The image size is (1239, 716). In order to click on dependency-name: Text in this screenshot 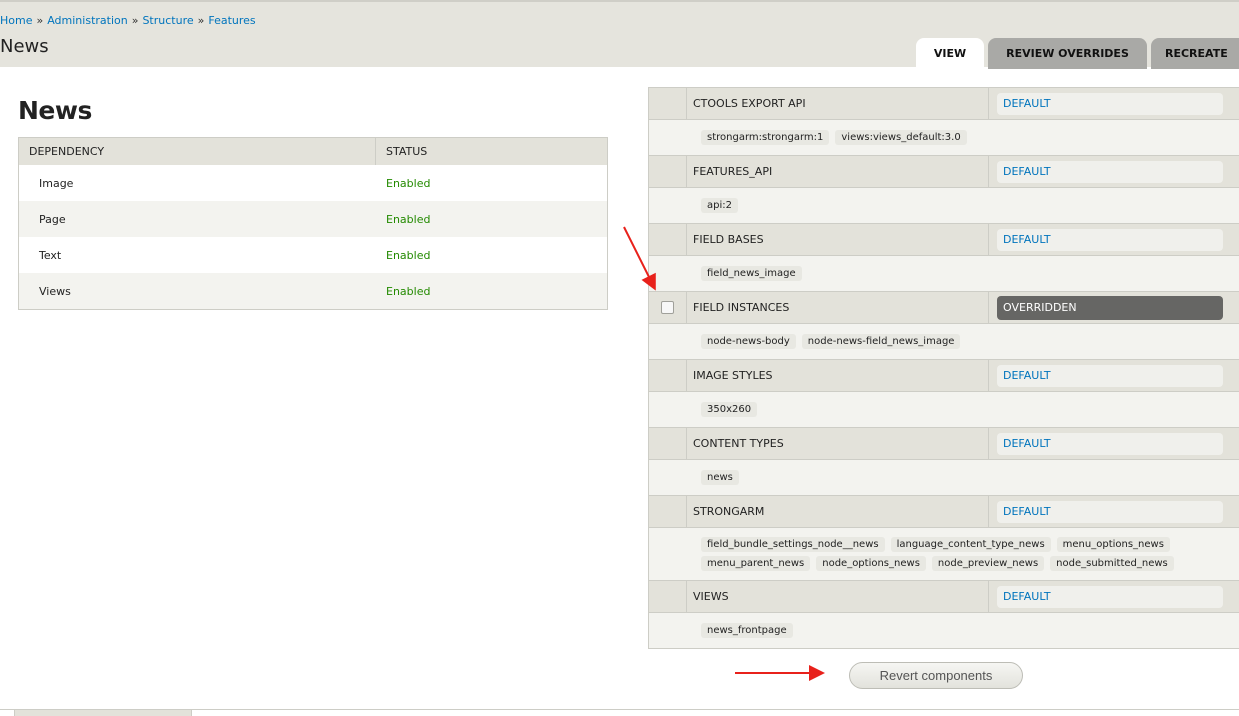, I will do `click(50, 255)`.